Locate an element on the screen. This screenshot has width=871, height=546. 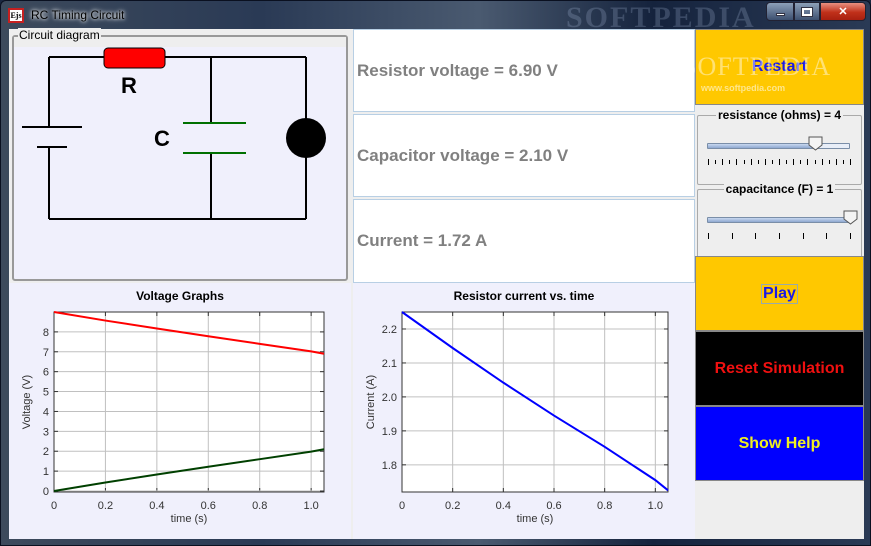
y-axis-label: Current (A) is located at coordinates (371, 402).